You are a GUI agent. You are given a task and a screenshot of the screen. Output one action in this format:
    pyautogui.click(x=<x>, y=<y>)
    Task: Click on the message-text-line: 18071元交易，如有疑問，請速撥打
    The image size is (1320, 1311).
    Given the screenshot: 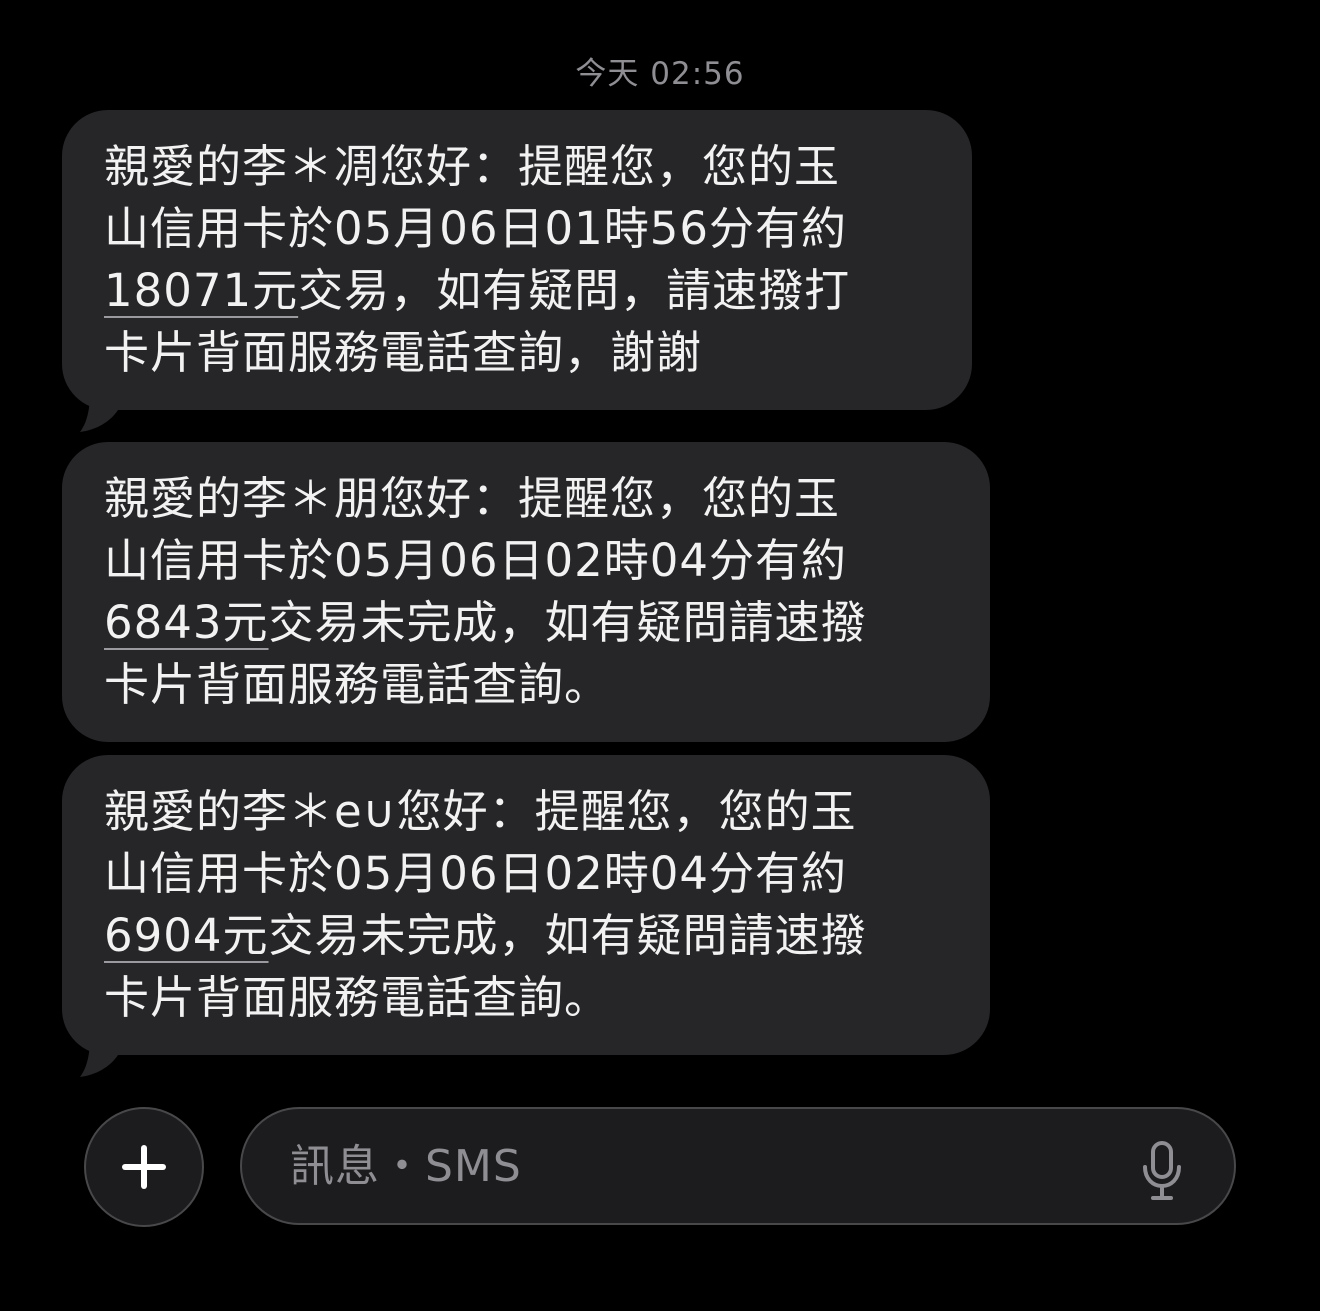 What is the action you would take?
    pyautogui.click(x=518, y=291)
    